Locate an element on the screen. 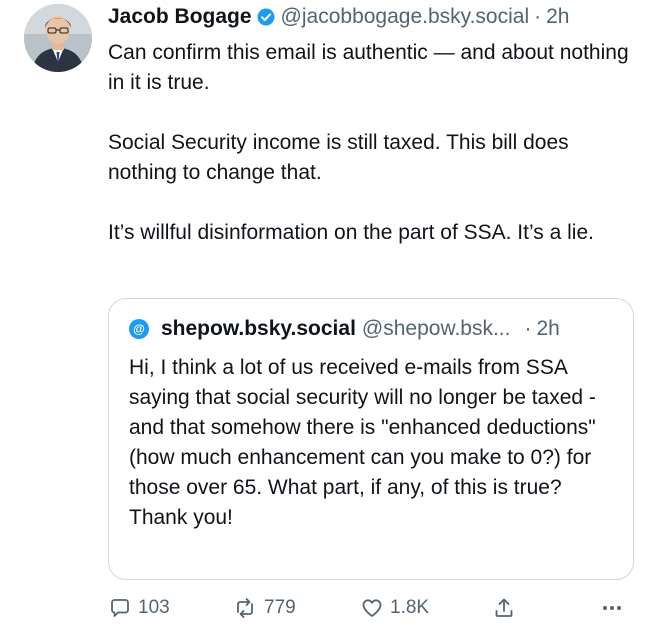  more-options-button is located at coordinates (615, 608).